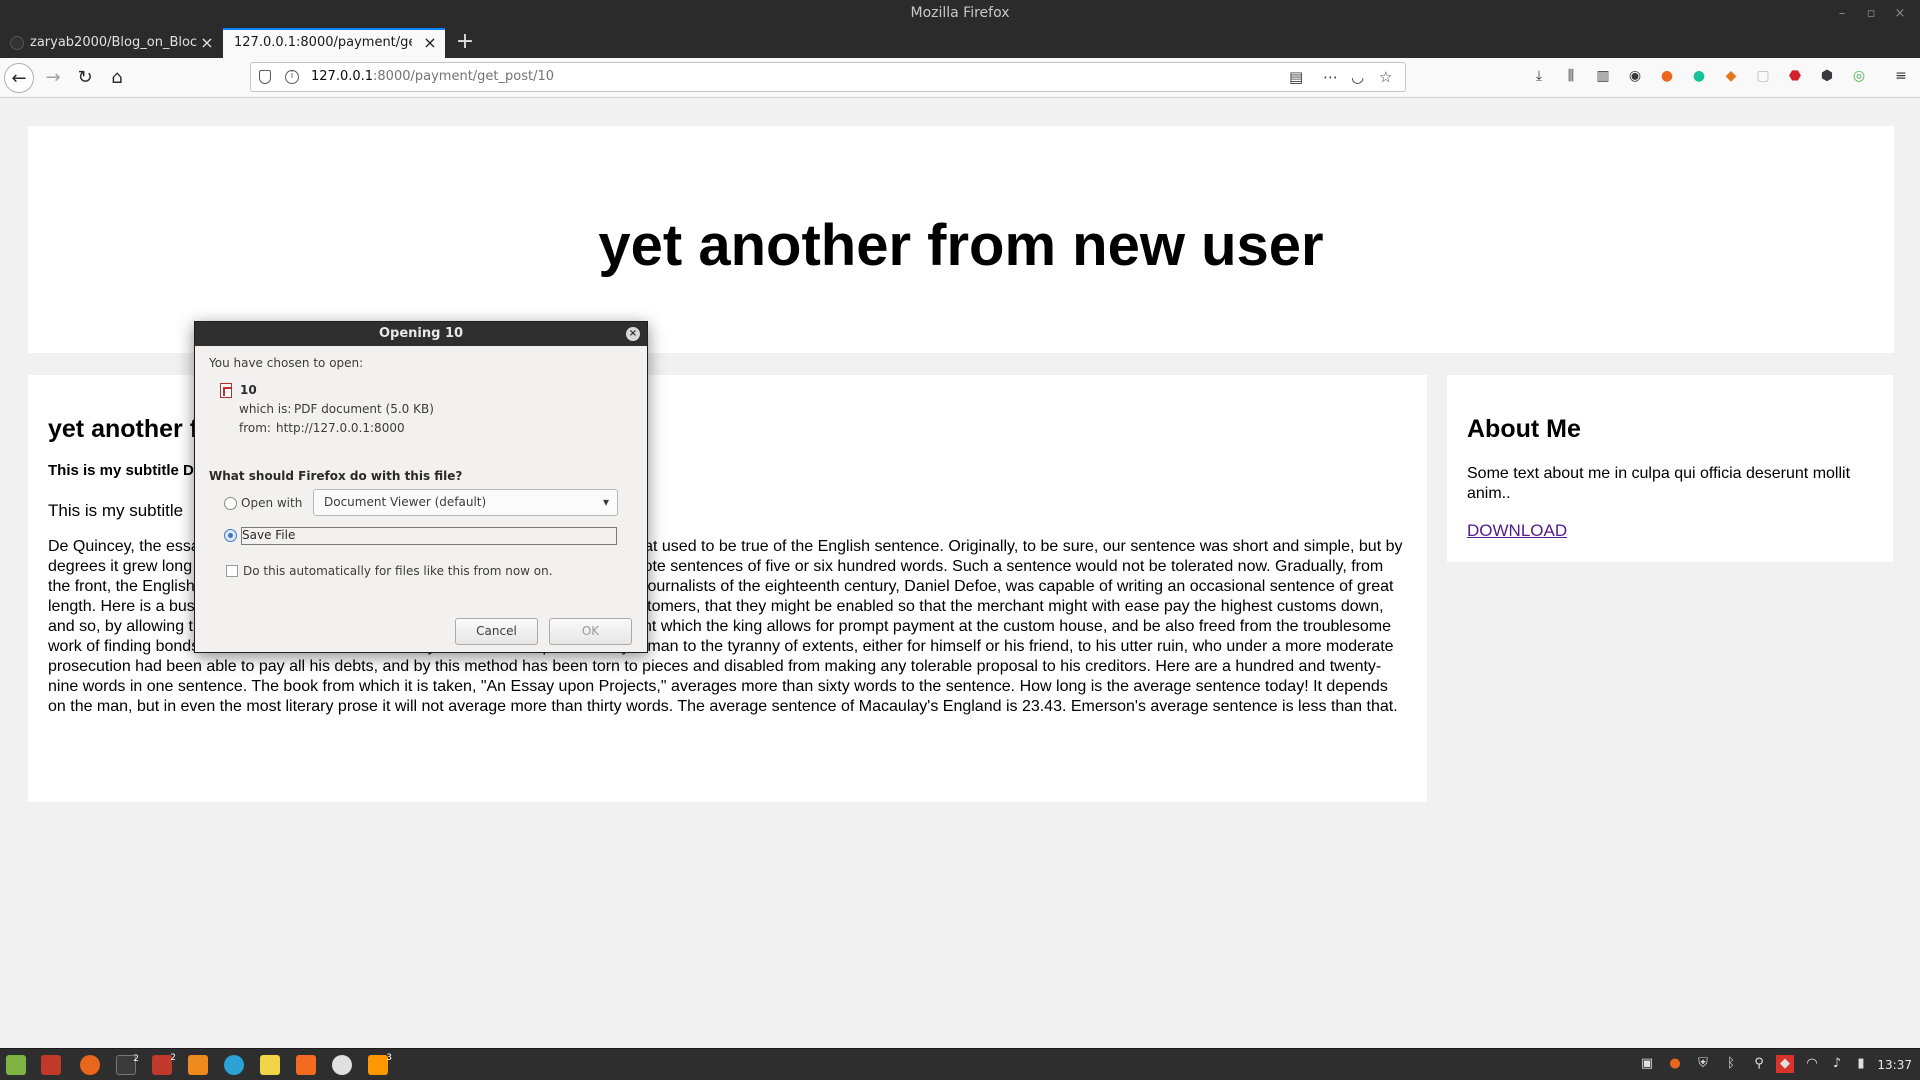 This screenshot has height=1080, width=1920. I want to click on browser-tray-icon: ●, so click(1675, 1064).